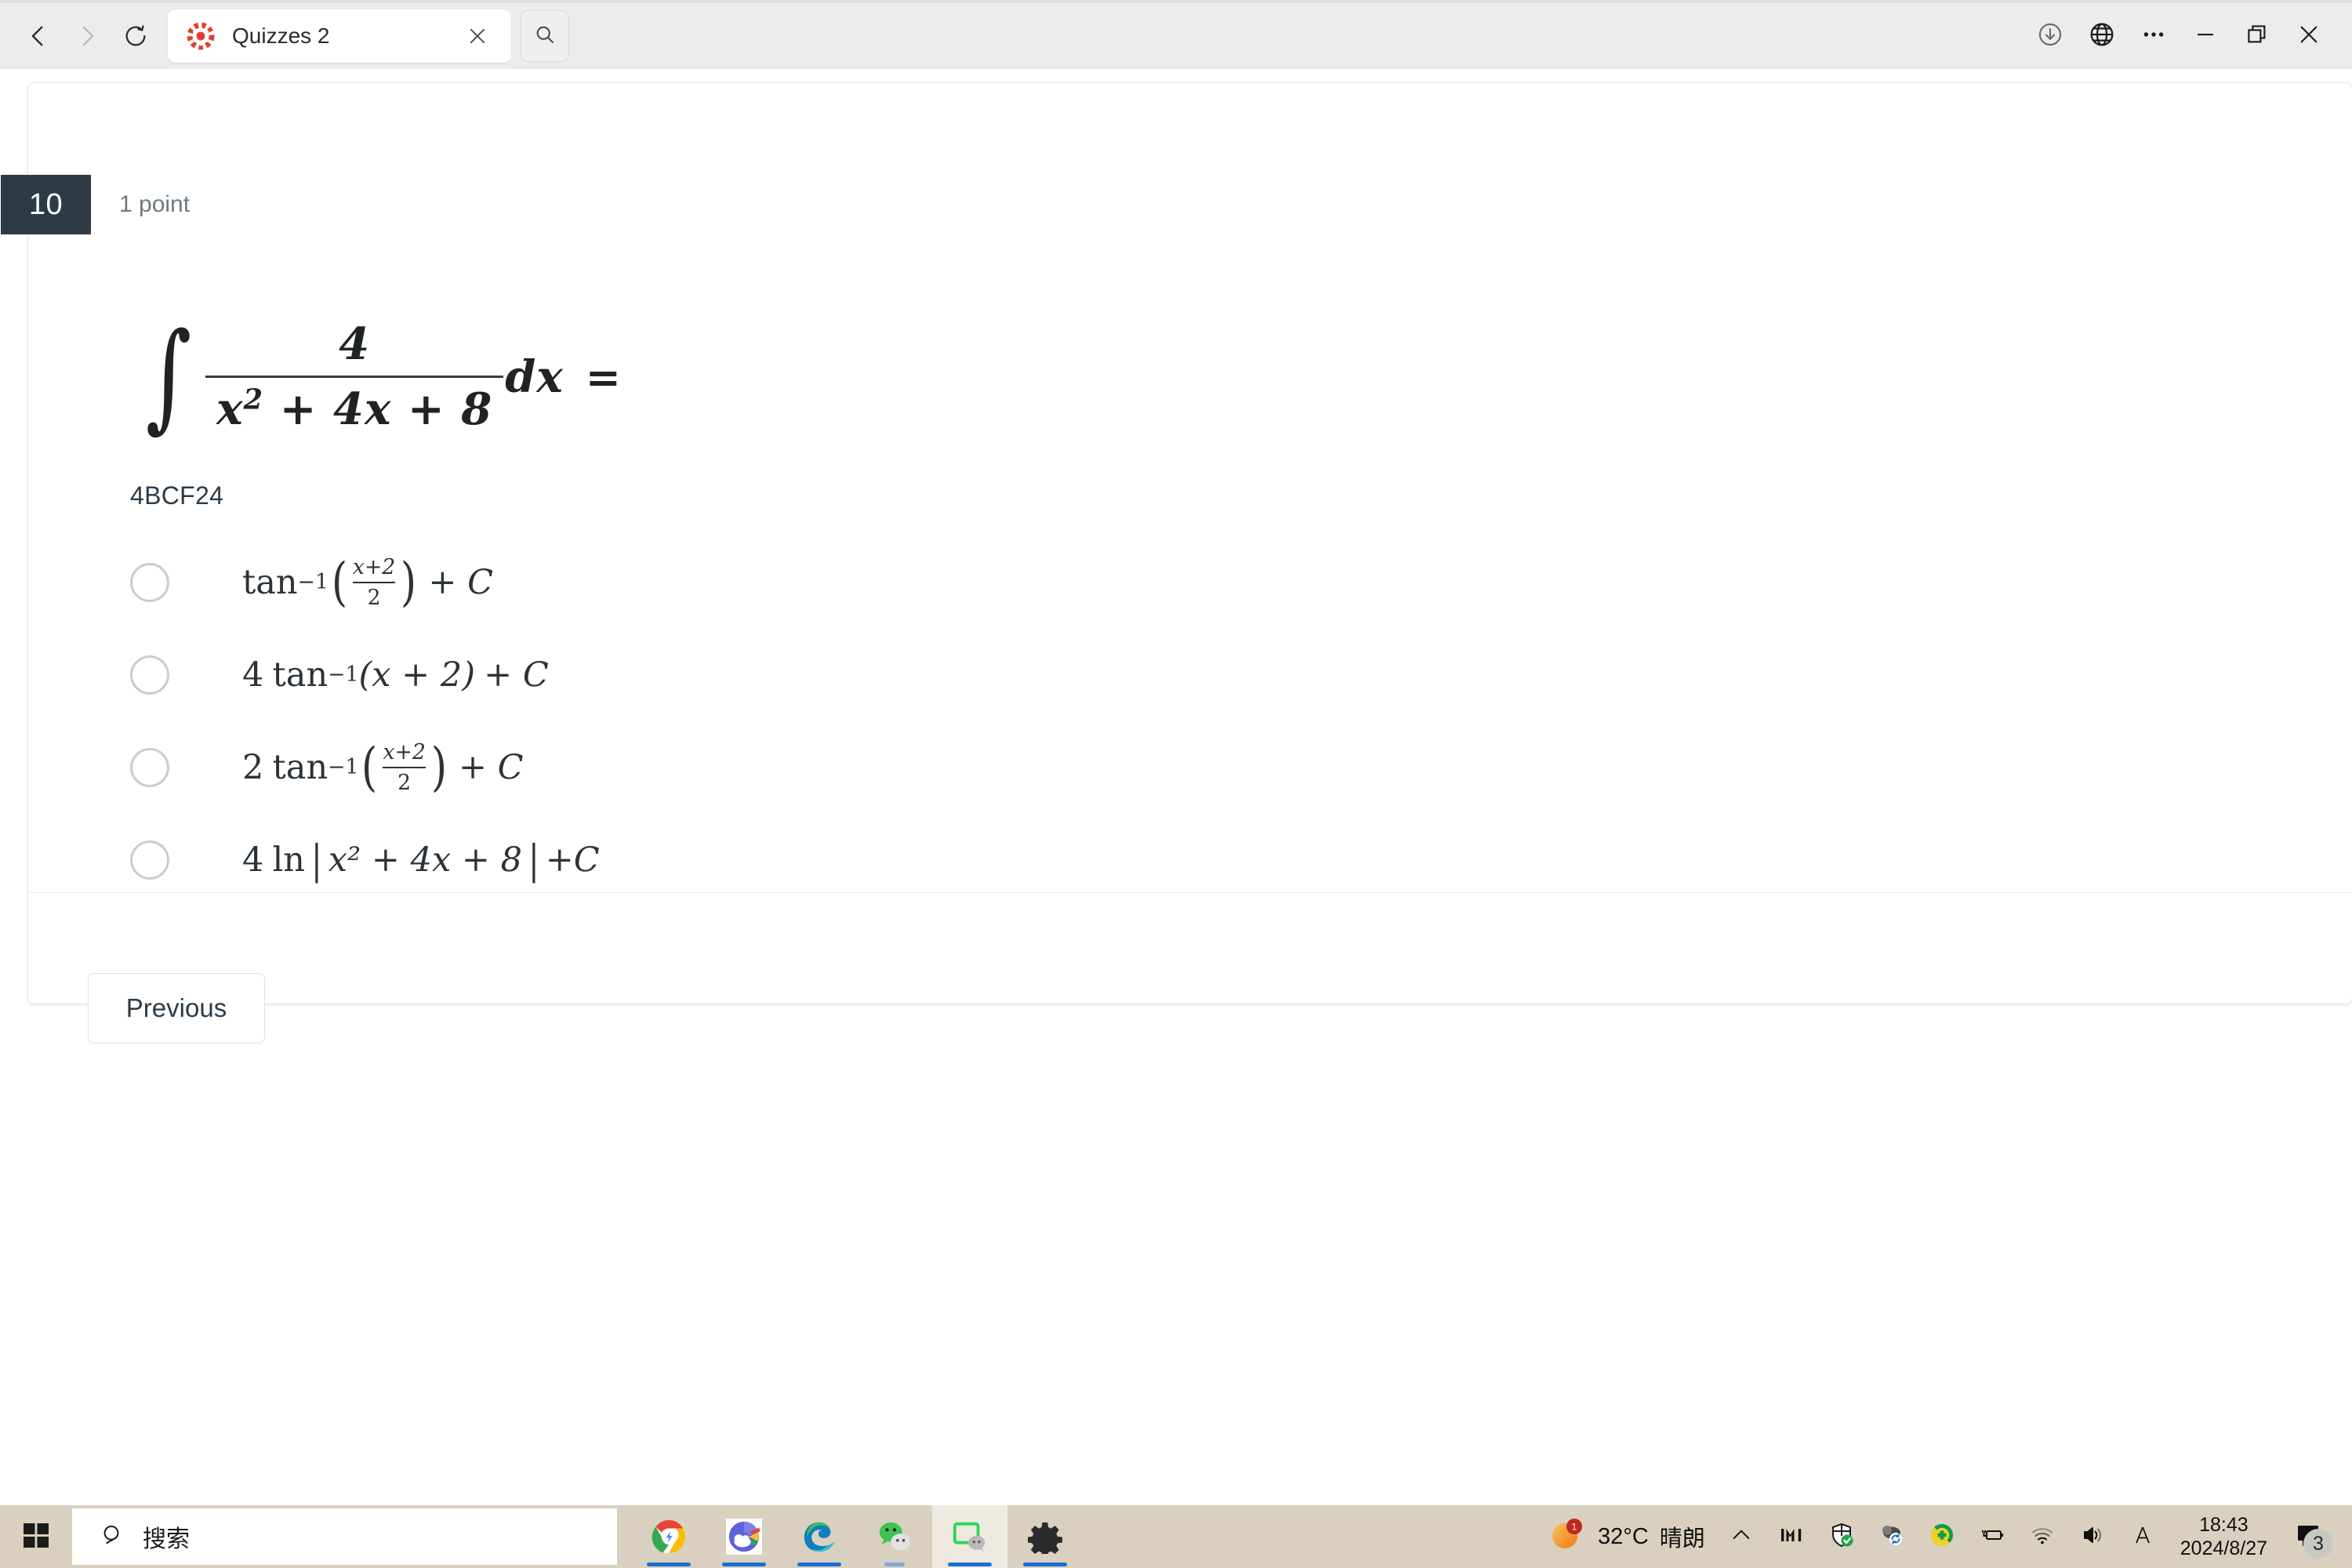 Image resolution: width=2352 pixels, height=1568 pixels. I want to click on security-shield-button, so click(1842, 1536).